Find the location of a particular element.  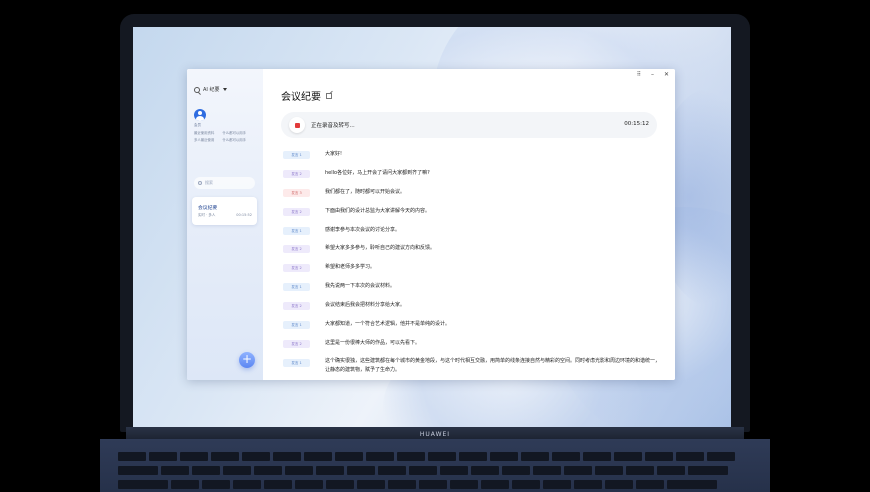

close-button: ✕ is located at coordinates (666, 74).